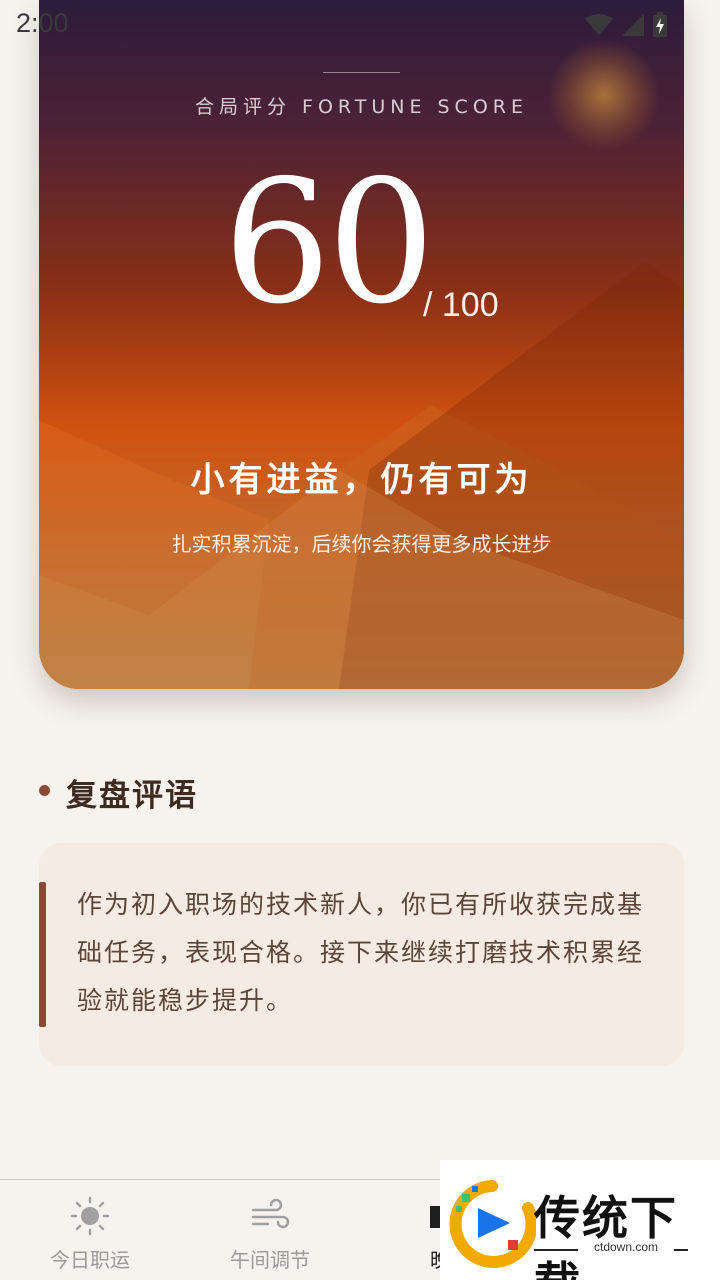  Describe the element at coordinates (90, 1216) in the screenshot. I see `sun-icon` at that location.